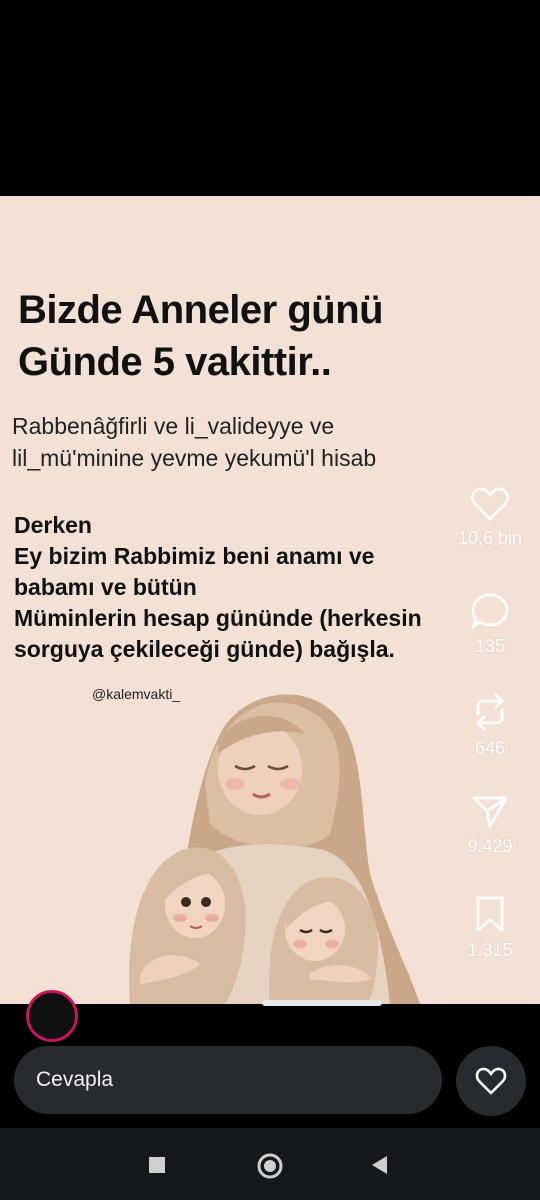  Describe the element at coordinates (490, 538) in the screenshot. I see `like-count: 10,6 bin` at that location.